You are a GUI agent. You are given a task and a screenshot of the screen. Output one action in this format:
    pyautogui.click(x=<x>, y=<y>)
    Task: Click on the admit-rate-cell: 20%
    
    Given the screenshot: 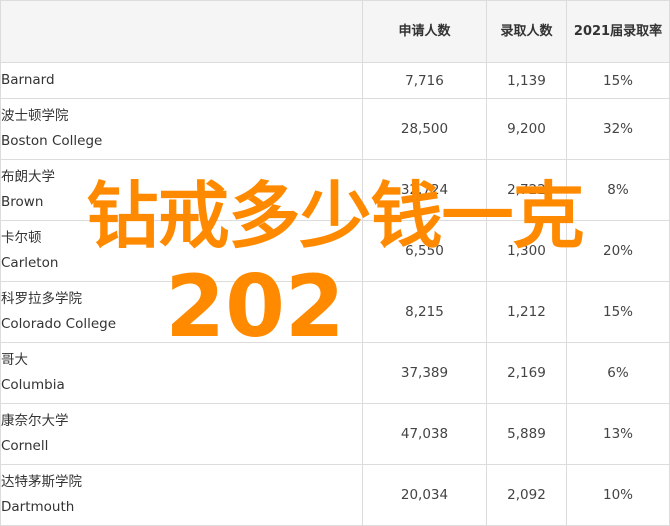 What is the action you would take?
    pyautogui.click(x=618, y=251)
    